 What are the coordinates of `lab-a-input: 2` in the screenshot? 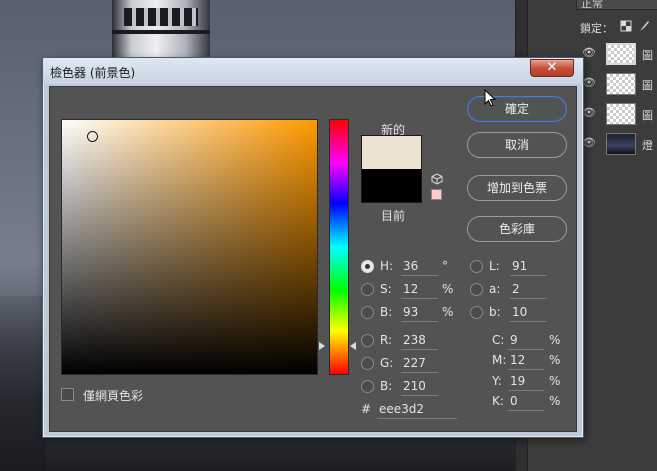 It's located at (528, 290).